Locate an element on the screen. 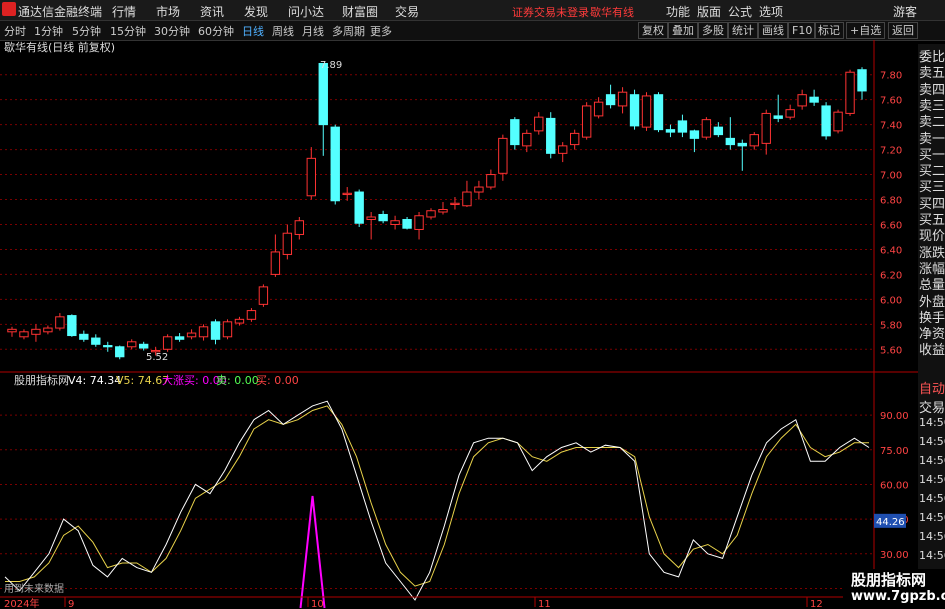 This screenshot has height=609, width=945. menu-quote: 行情 is located at coordinates (124, 11).